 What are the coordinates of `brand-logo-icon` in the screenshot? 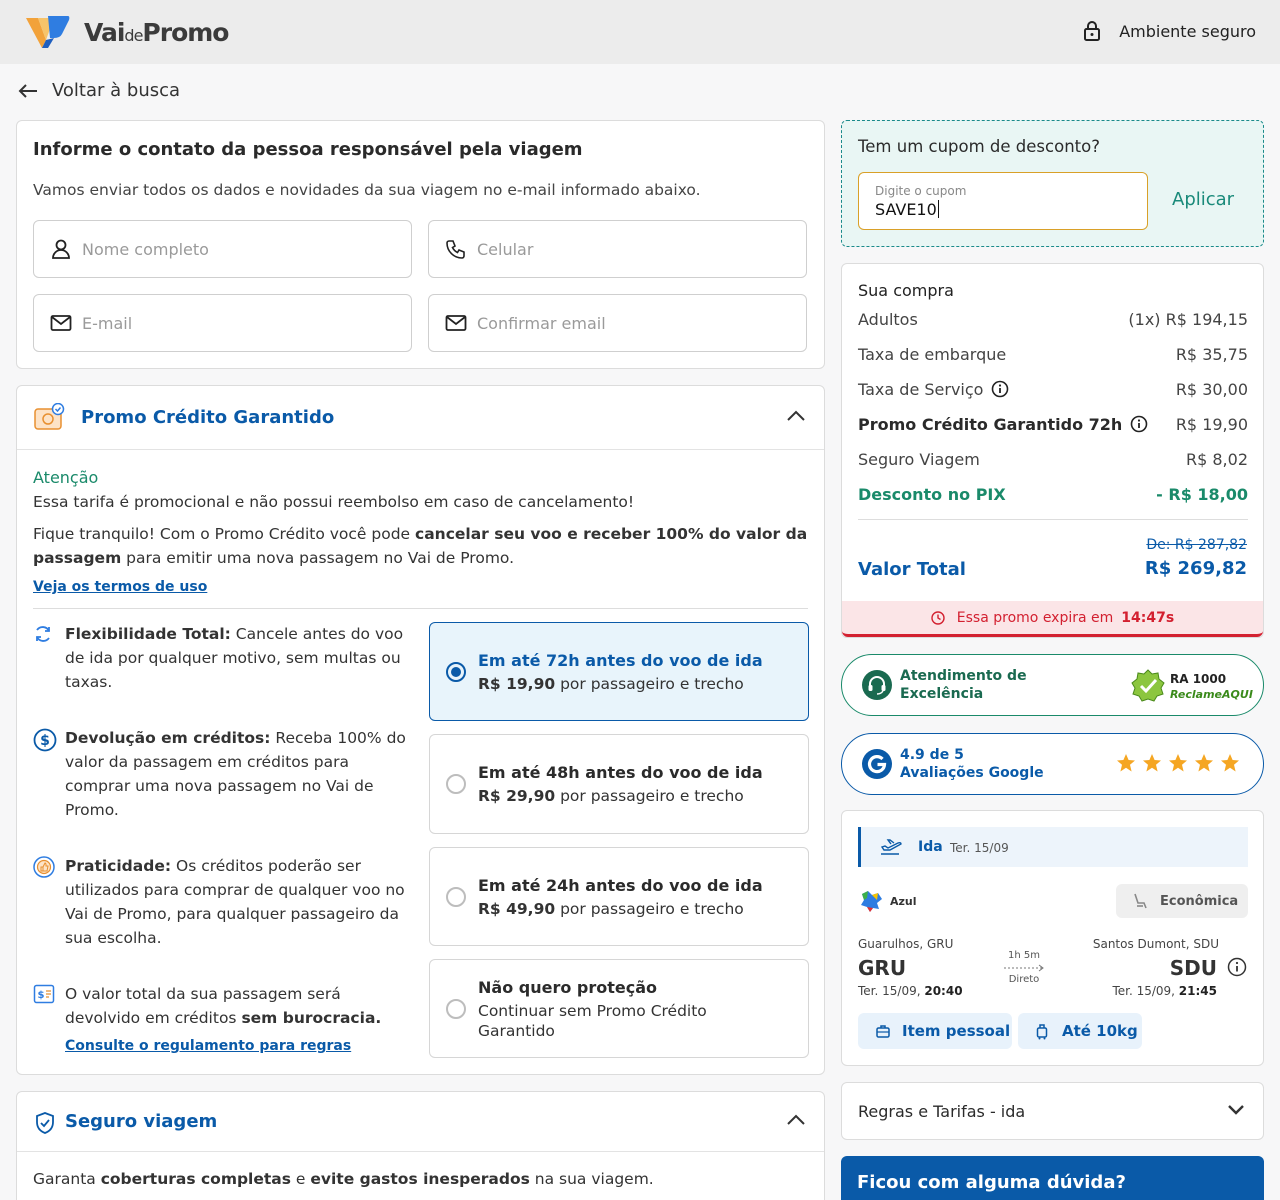 It's located at (48, 32).